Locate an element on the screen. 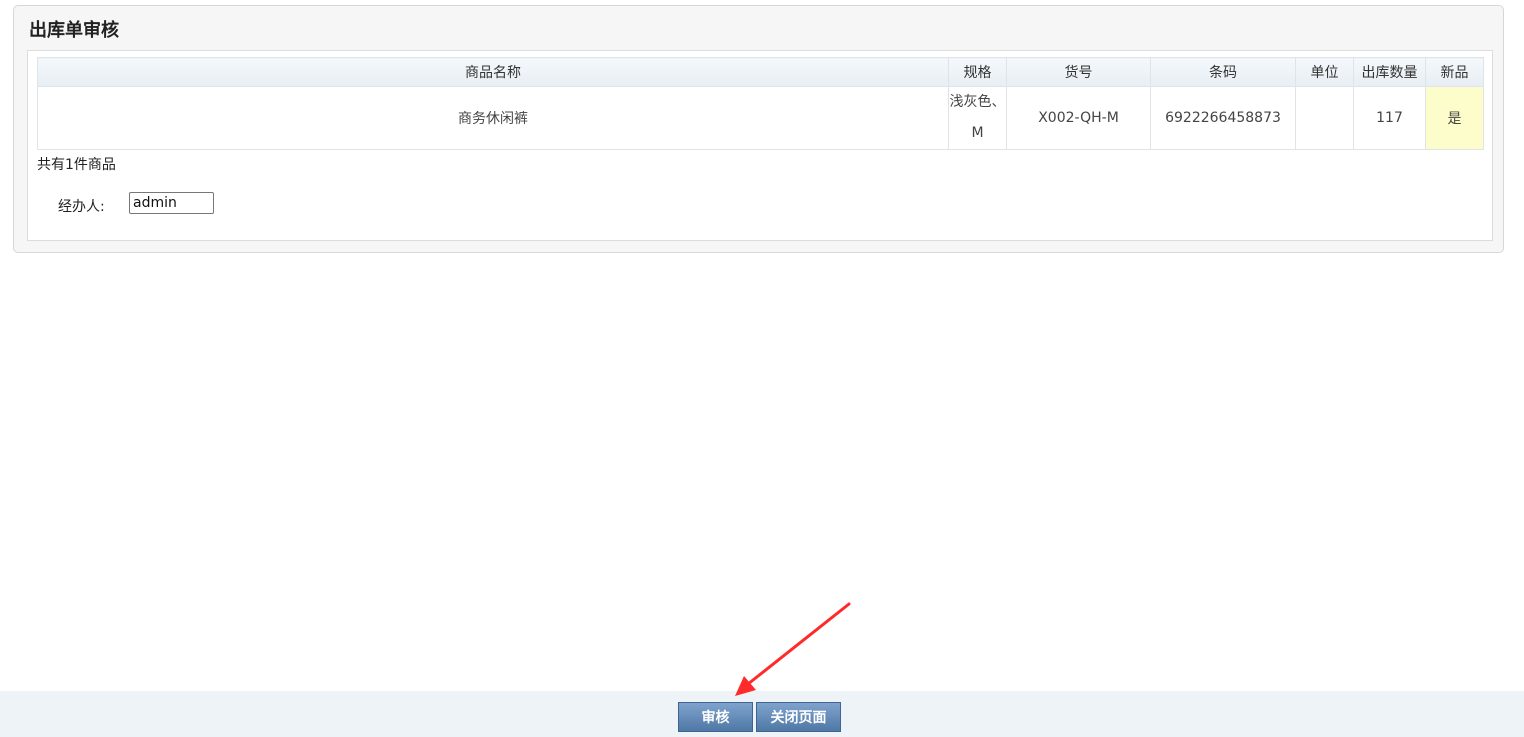  table-header-row: 商品名称 规格 货号 条码 单位 出库数量 新品 is located at coordinates (760, 72).